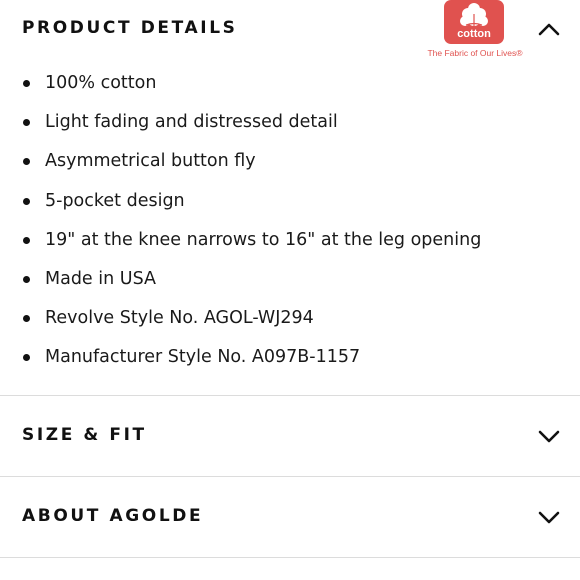 The width and height of the screenshot is (580, 580). Describe the element at coordinates (549, 29) in the screenshot. I see `chevron-up-icon` at that location.